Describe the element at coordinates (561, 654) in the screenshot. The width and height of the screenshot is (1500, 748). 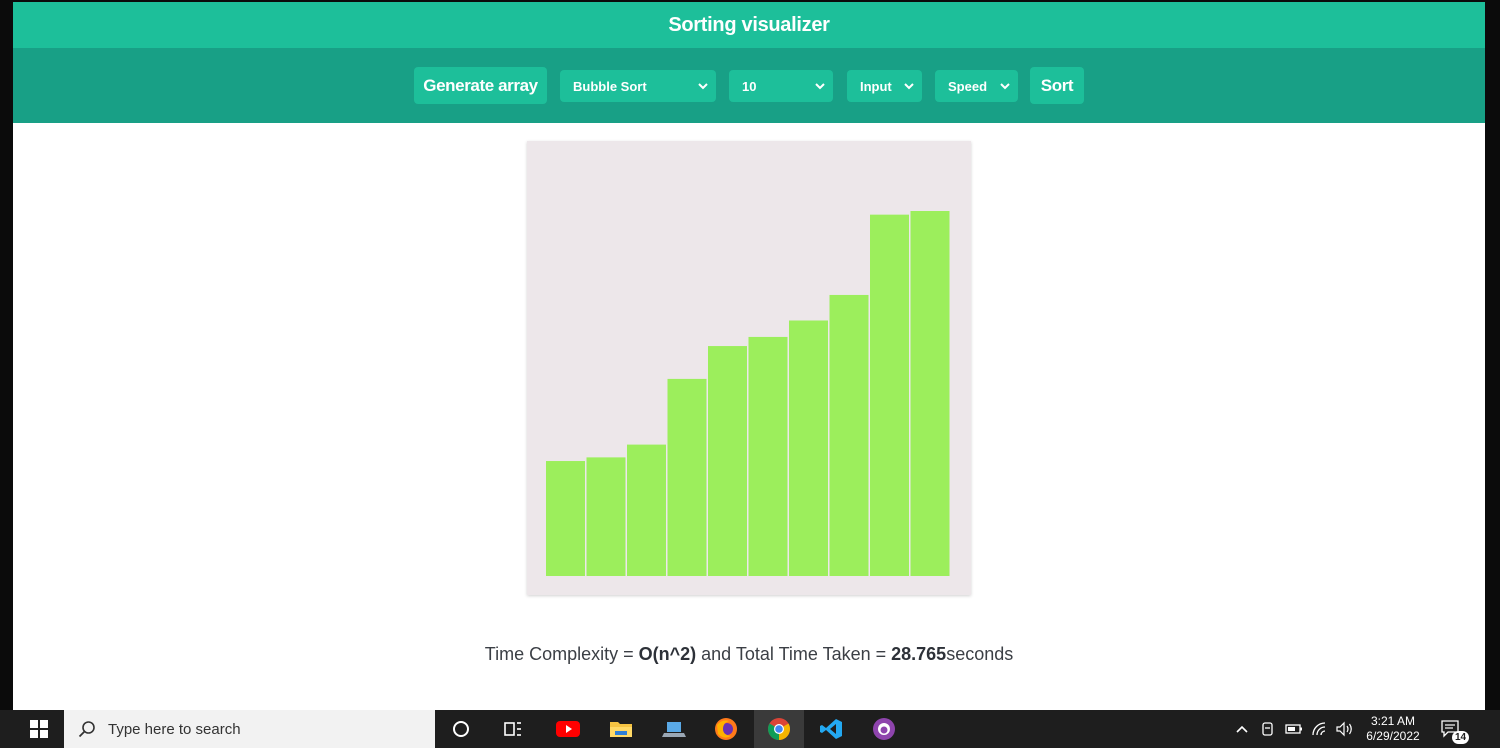
I see `result-prefix: Time Complexity =` at that location.